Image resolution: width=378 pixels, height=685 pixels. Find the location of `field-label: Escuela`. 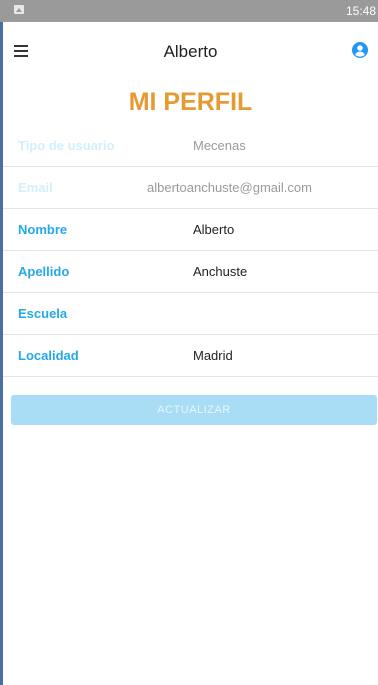

field-label: Escuela is located at coordinates (43, 313).